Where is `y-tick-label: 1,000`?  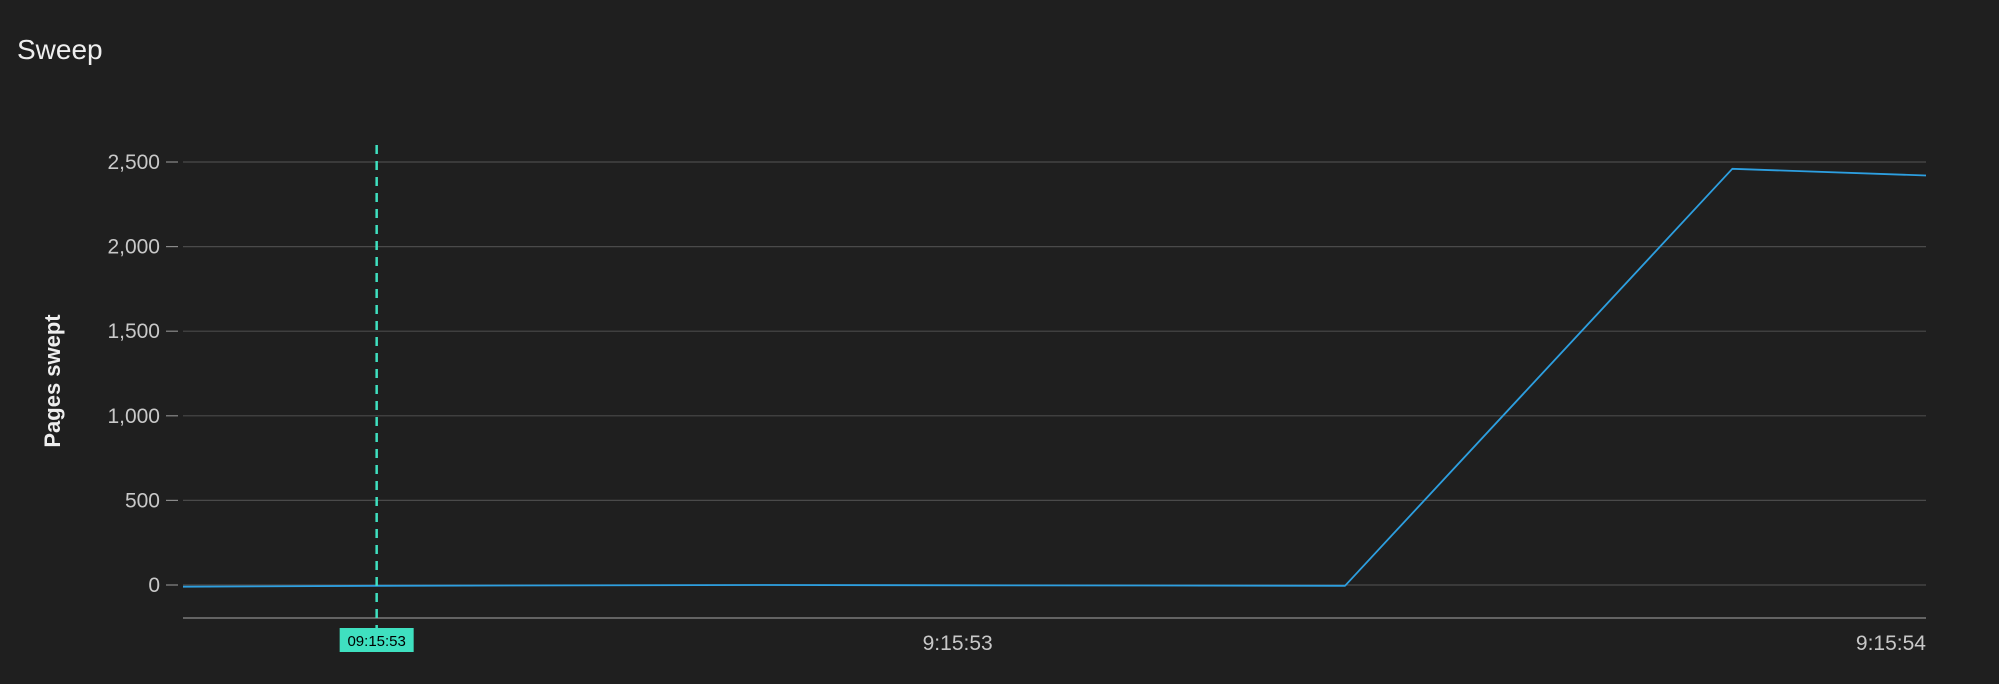
y-tick-label: 1,000 is located at coordinates (133, 416).